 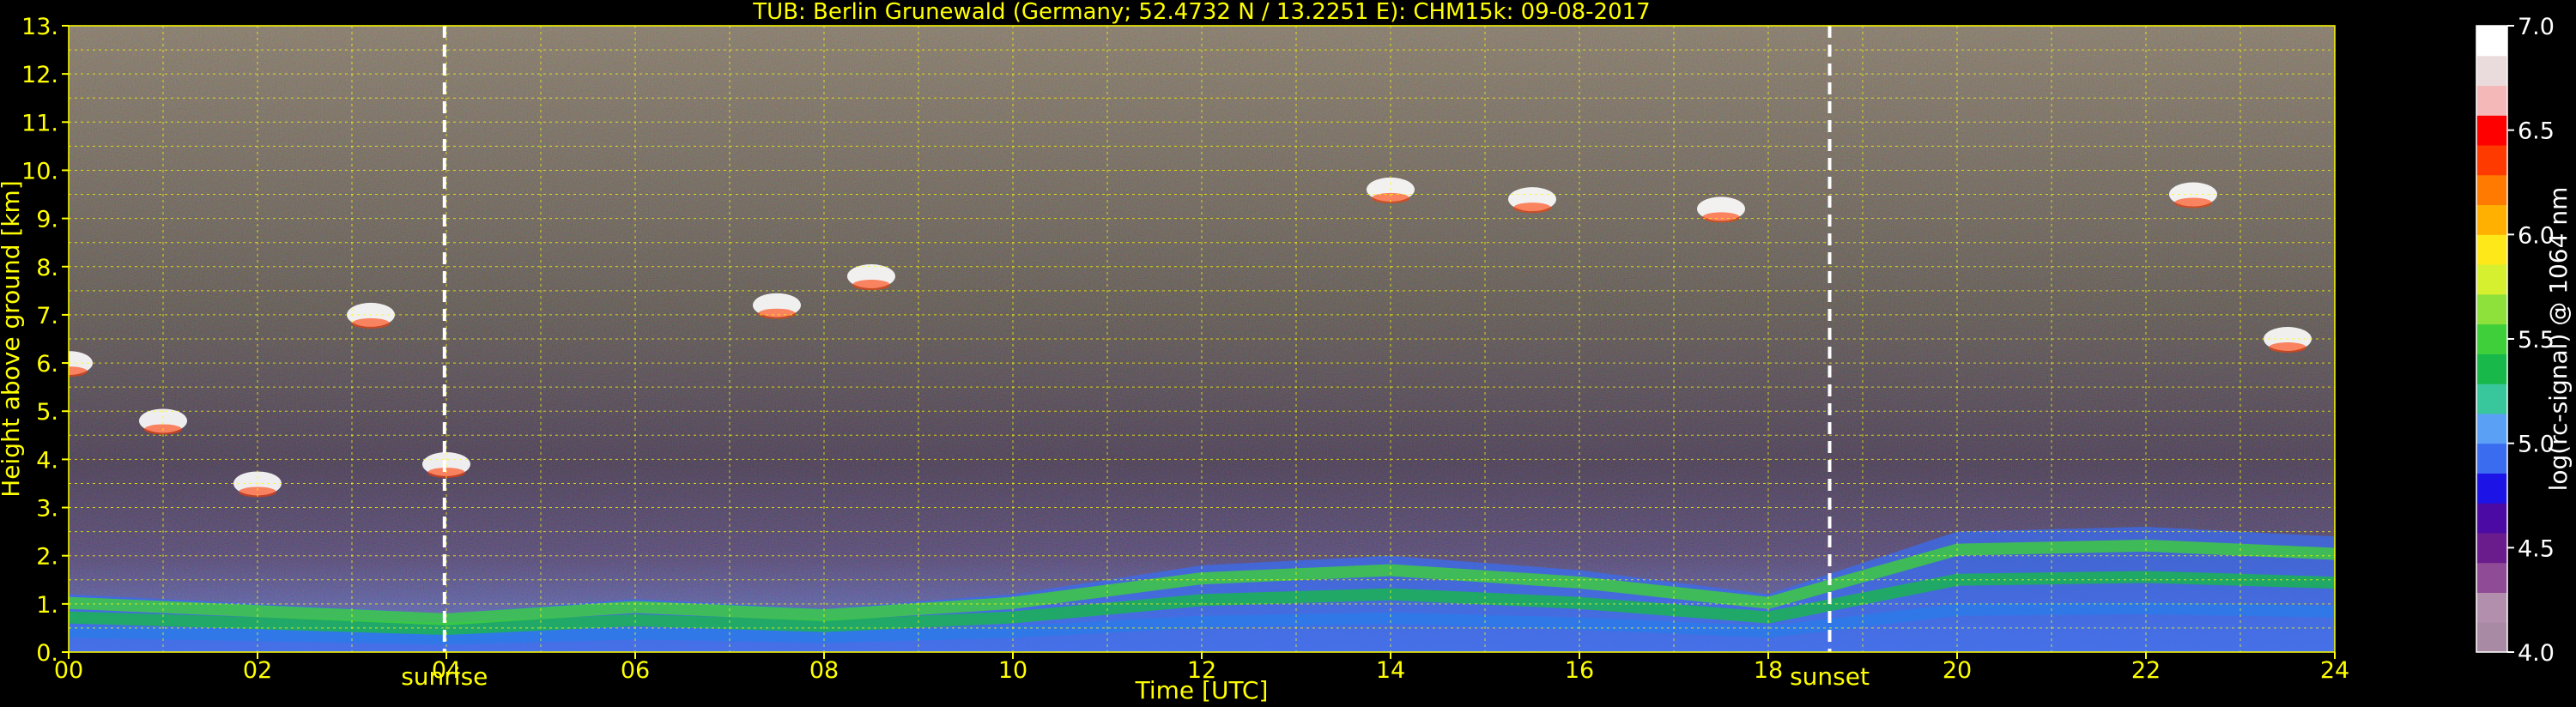 I want to click on colorbar: 4.04.55.05.56.06.57.0, so click(x=2515, y=340).